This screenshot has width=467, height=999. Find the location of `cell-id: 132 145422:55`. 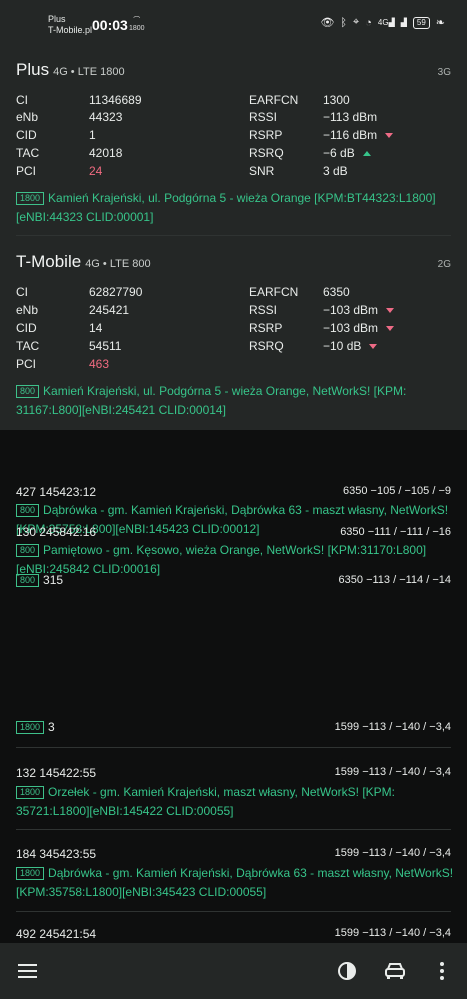

cell-id: 132 145422:55 is located at coordinates (56, 773).